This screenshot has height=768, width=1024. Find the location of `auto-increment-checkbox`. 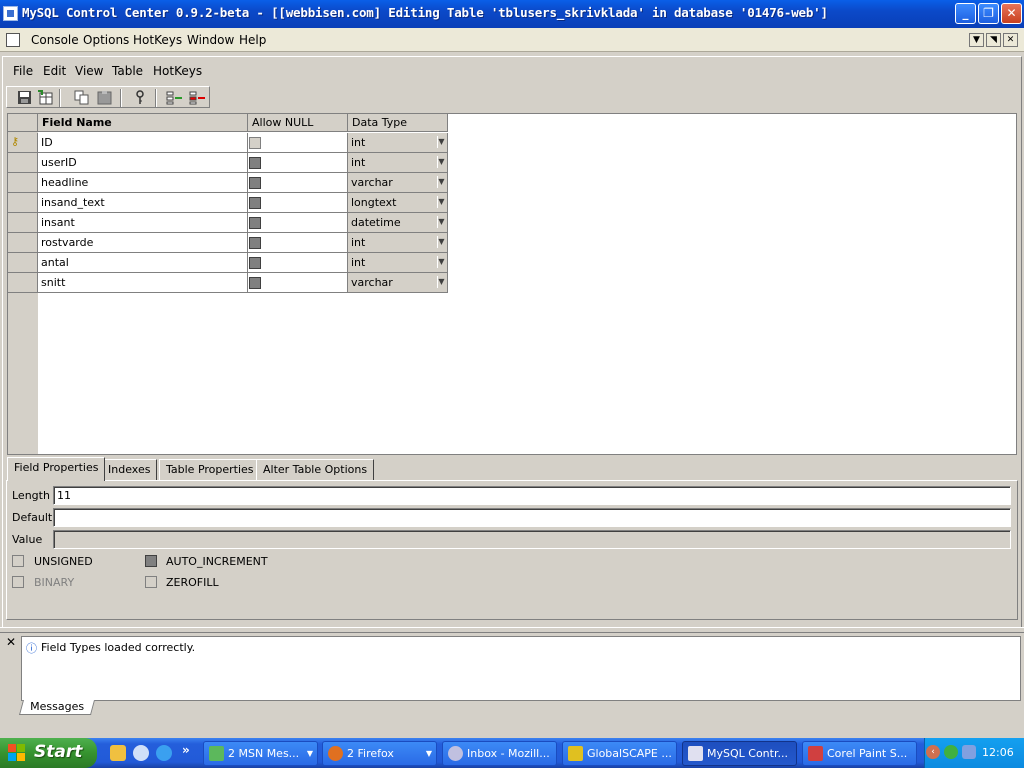

auto-increment-checkbox is located at coordinates (151, 561).